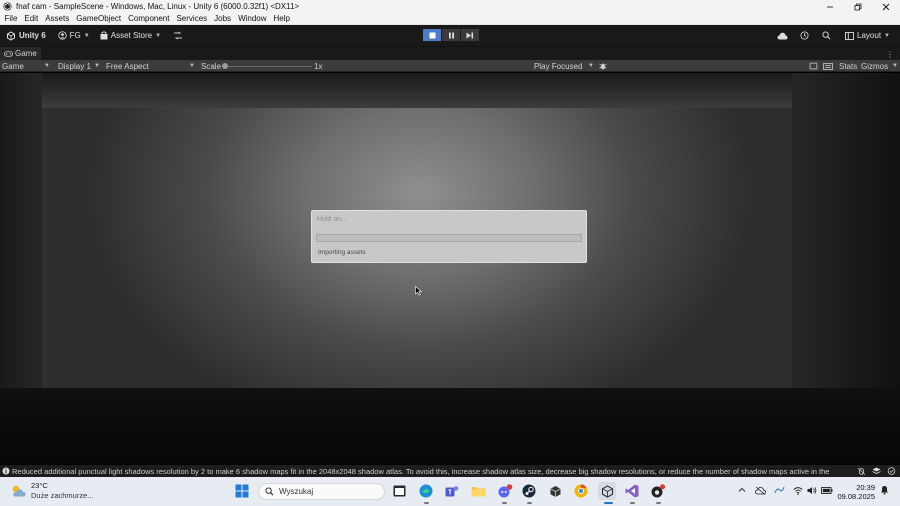 The width and height of the screenshot is (900, 506). I want to click on gizmos-dropdown: Gizmos ▼, so click(880, 66).